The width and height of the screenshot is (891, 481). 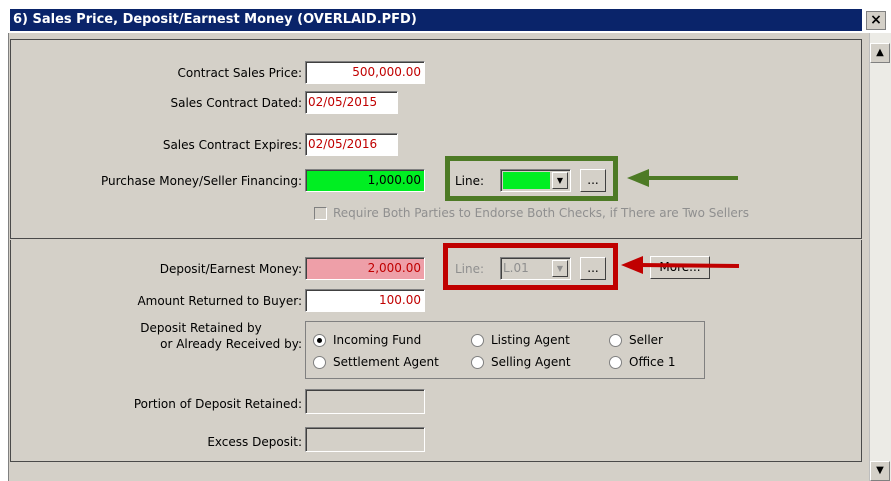 What do you see at coordinates (646, 340) in the screenshot?
I see `radio-seller-label: Seller` at bounding box center [646, 340].